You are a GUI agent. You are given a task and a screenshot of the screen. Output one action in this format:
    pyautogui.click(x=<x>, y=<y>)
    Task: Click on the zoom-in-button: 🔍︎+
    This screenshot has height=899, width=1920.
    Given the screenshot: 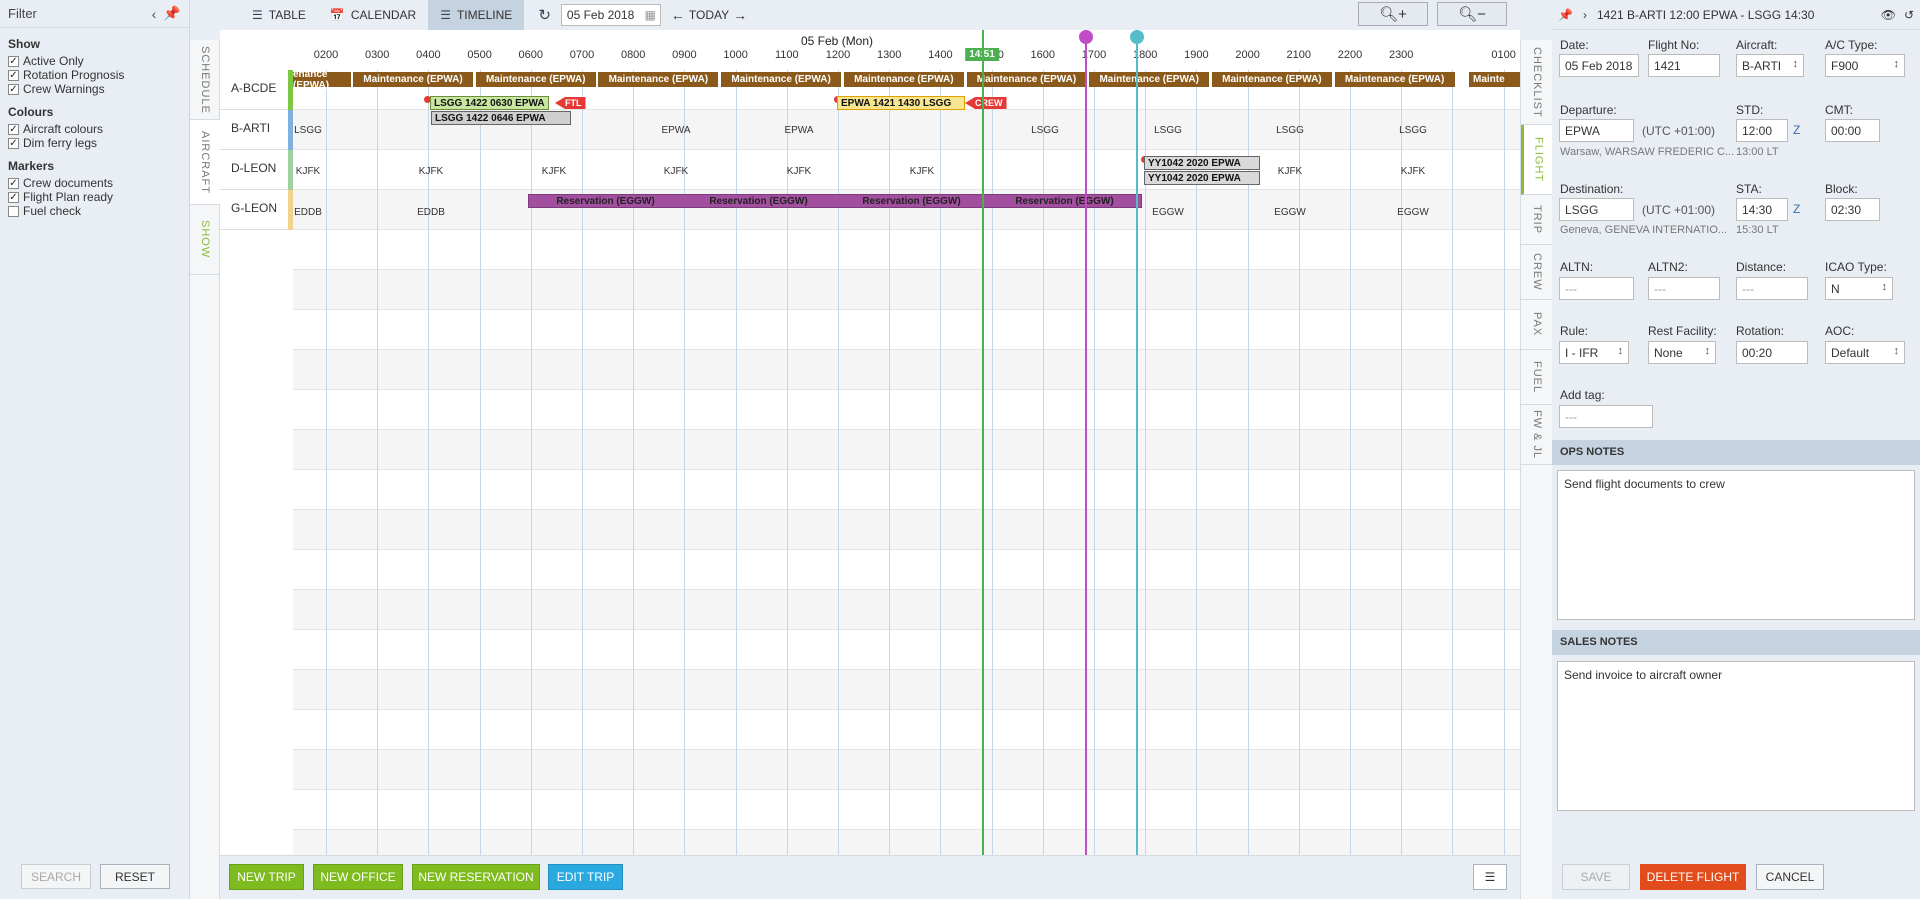 What is the action you would take?
    pyautogui.click(x=1393, y=14)
    